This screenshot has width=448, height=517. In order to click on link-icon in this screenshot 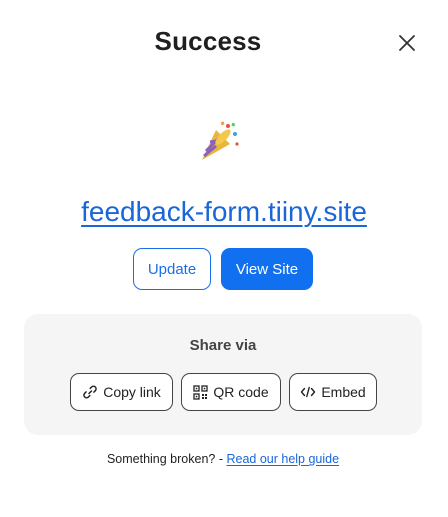, I will do `click(90, 392)`.